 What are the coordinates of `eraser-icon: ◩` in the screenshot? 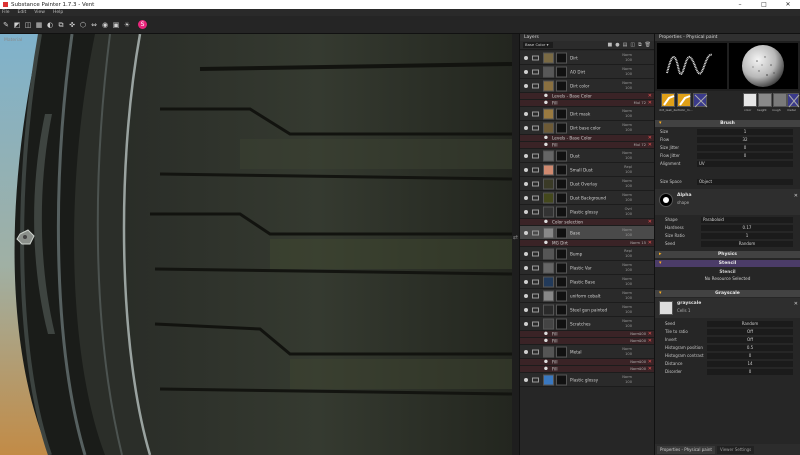 It's located at (17, 25).